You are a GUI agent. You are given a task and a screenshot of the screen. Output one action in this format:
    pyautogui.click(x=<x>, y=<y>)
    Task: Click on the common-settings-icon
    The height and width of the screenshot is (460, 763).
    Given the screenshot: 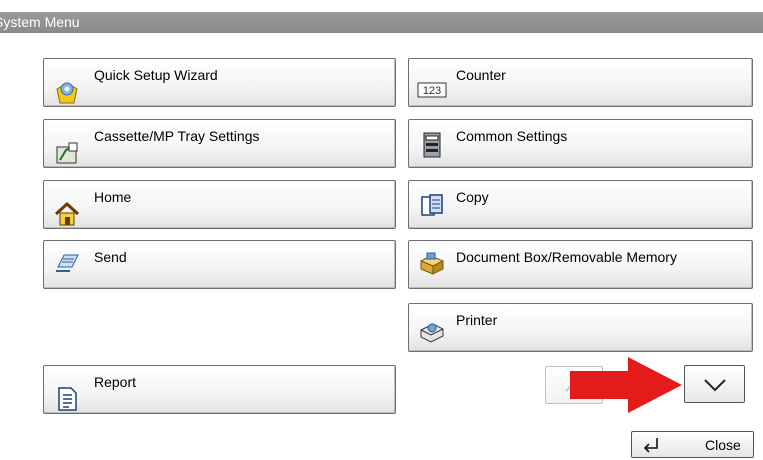 What is the action you would take?
    pyautogui.click(x=432, y=145)
    